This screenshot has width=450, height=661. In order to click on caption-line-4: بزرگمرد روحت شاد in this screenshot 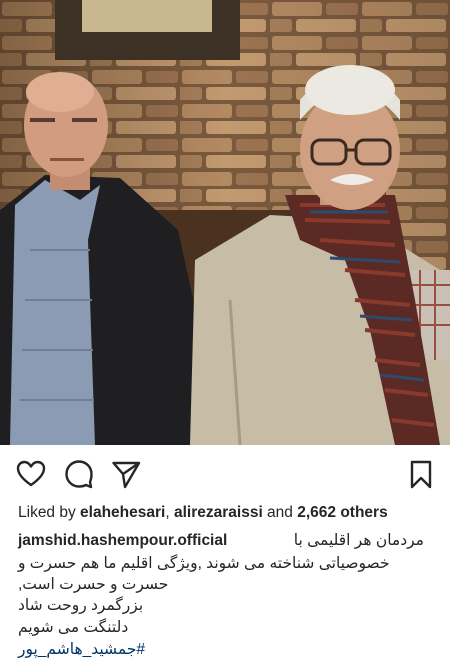, I will do `click(81, 605)`.